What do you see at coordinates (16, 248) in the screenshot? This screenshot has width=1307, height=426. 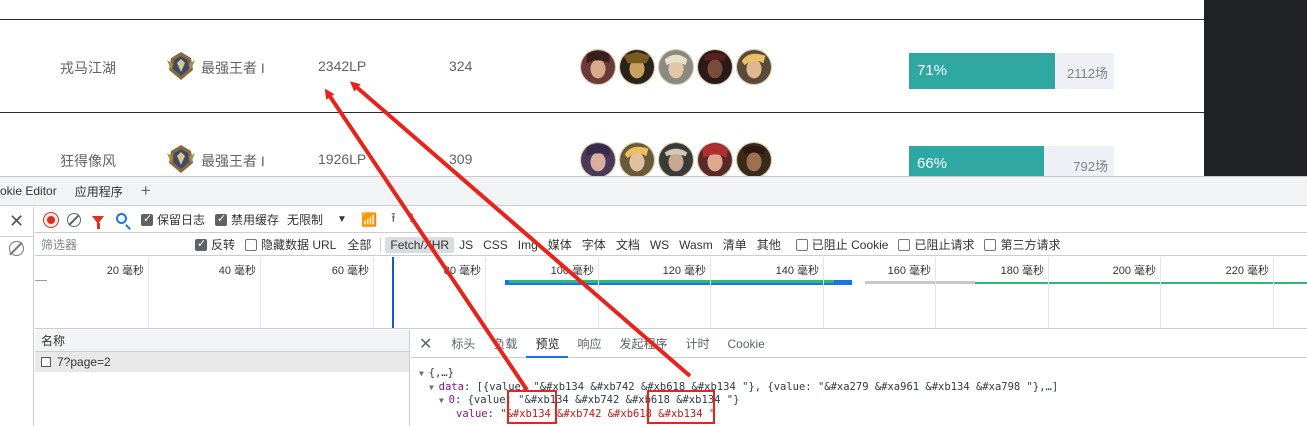 I see `no-entry-icon` at bounding box center [16, 248].